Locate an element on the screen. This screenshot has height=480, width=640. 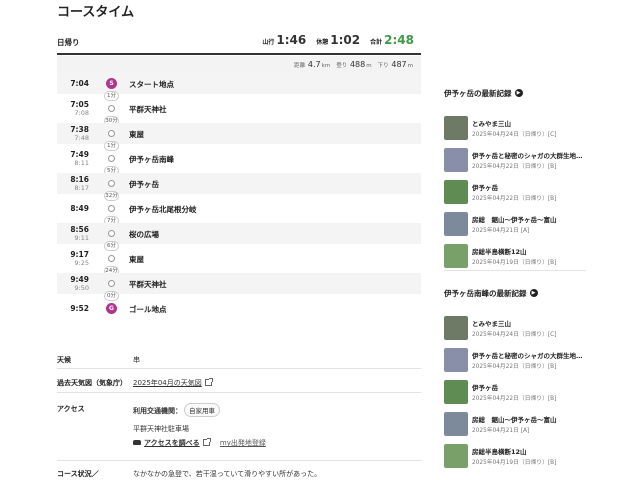
past-weather-link: 2025年04月の天気図 is located at coordinates (167, 383).